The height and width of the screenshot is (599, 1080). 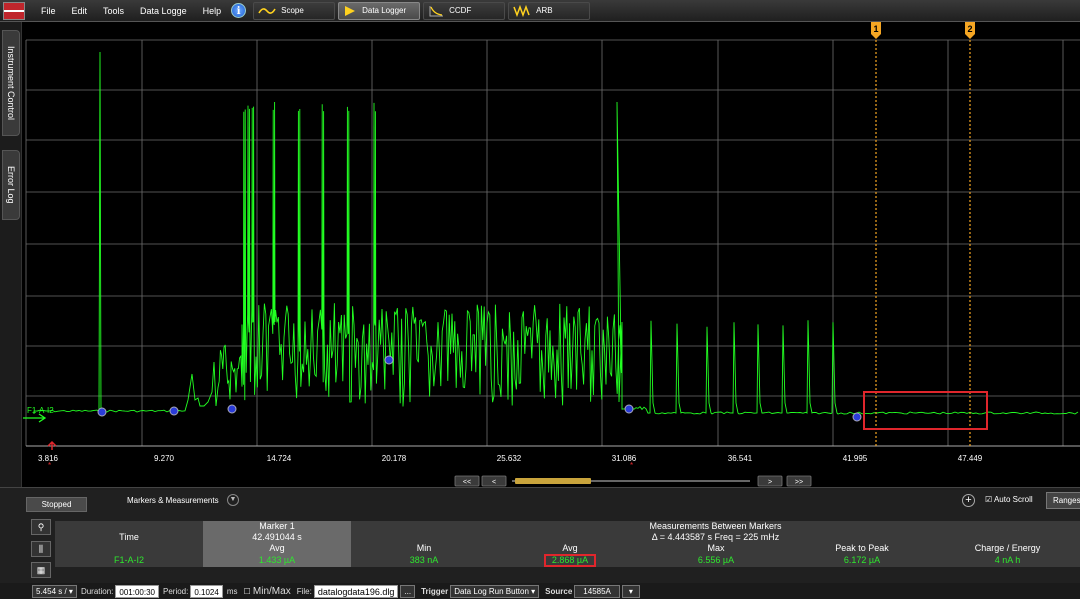 I want to click on ranges-button: Ranges, so click(x=1063, y=500).